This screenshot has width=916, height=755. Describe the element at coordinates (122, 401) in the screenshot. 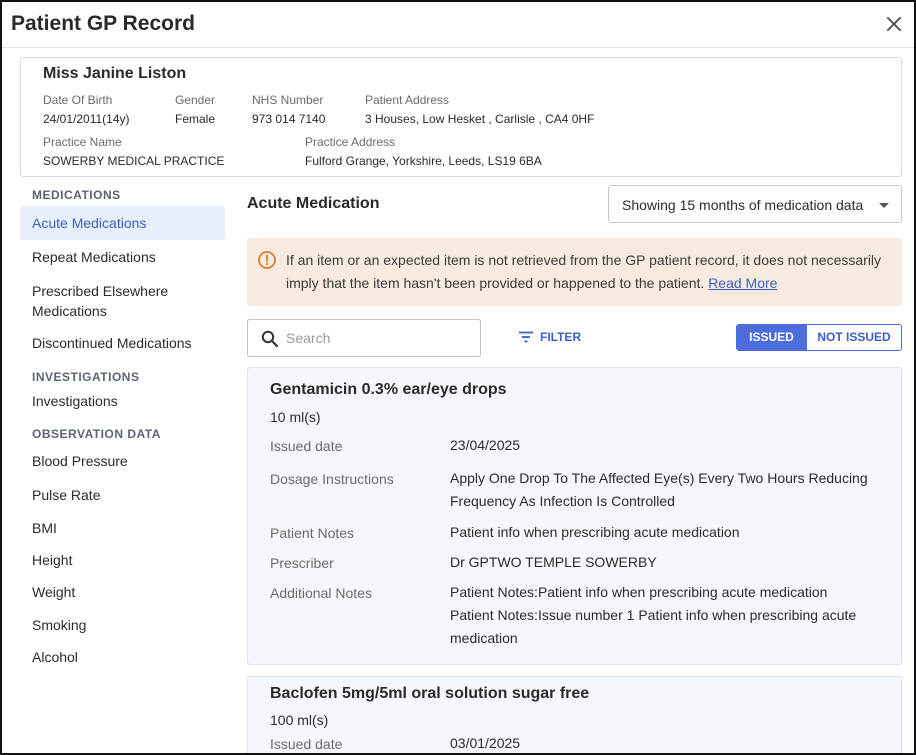

I see `sidebar-item-investigations: Investigations` at that location.